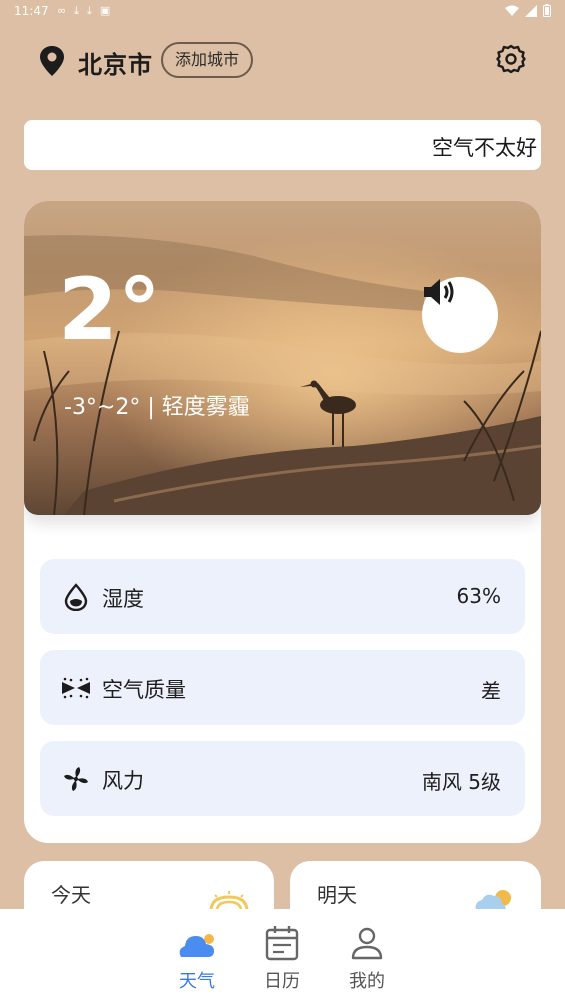 The image size is (565, 1004). What do you see at coordinates (460, 315) in the screenshot?
I see `speaker-button` at bounding box center [460, 315].